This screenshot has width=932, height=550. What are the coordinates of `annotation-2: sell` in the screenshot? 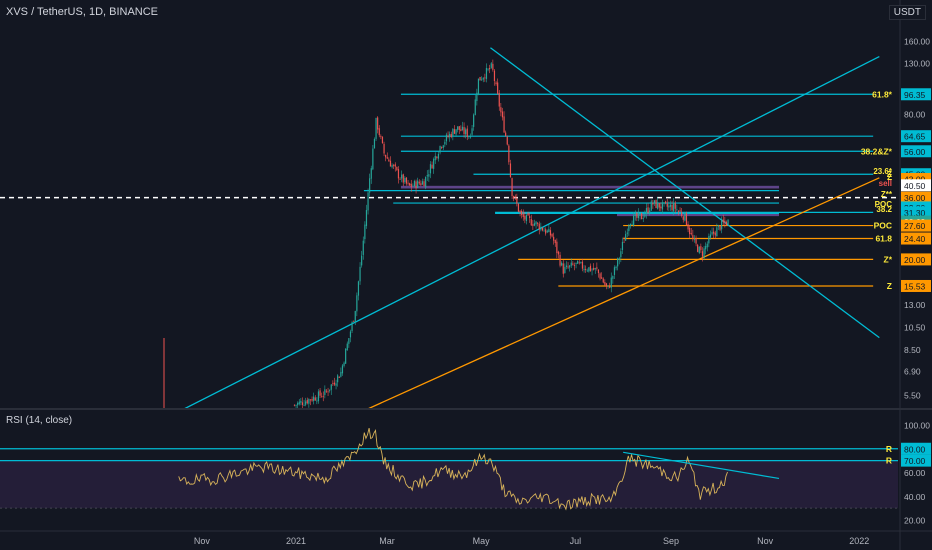 It's located at (885, 183).